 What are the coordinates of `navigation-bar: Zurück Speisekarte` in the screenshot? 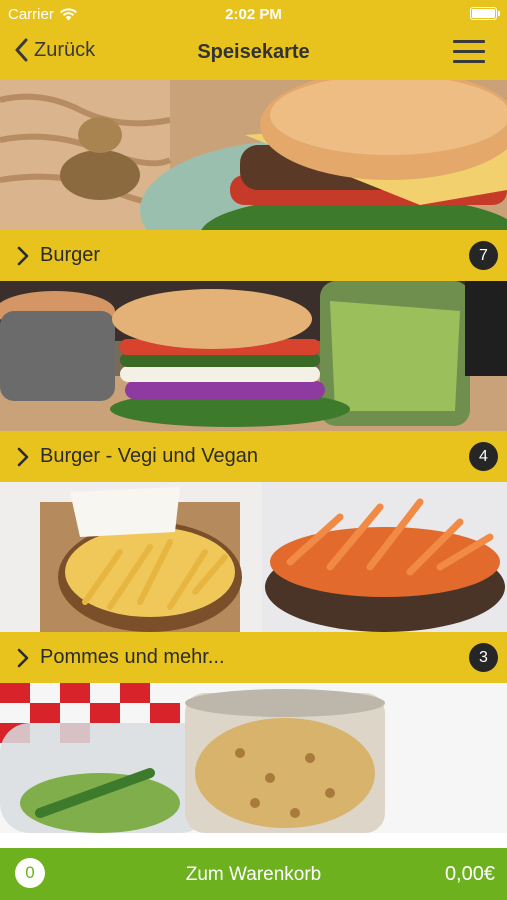 It's located at (253, 54).